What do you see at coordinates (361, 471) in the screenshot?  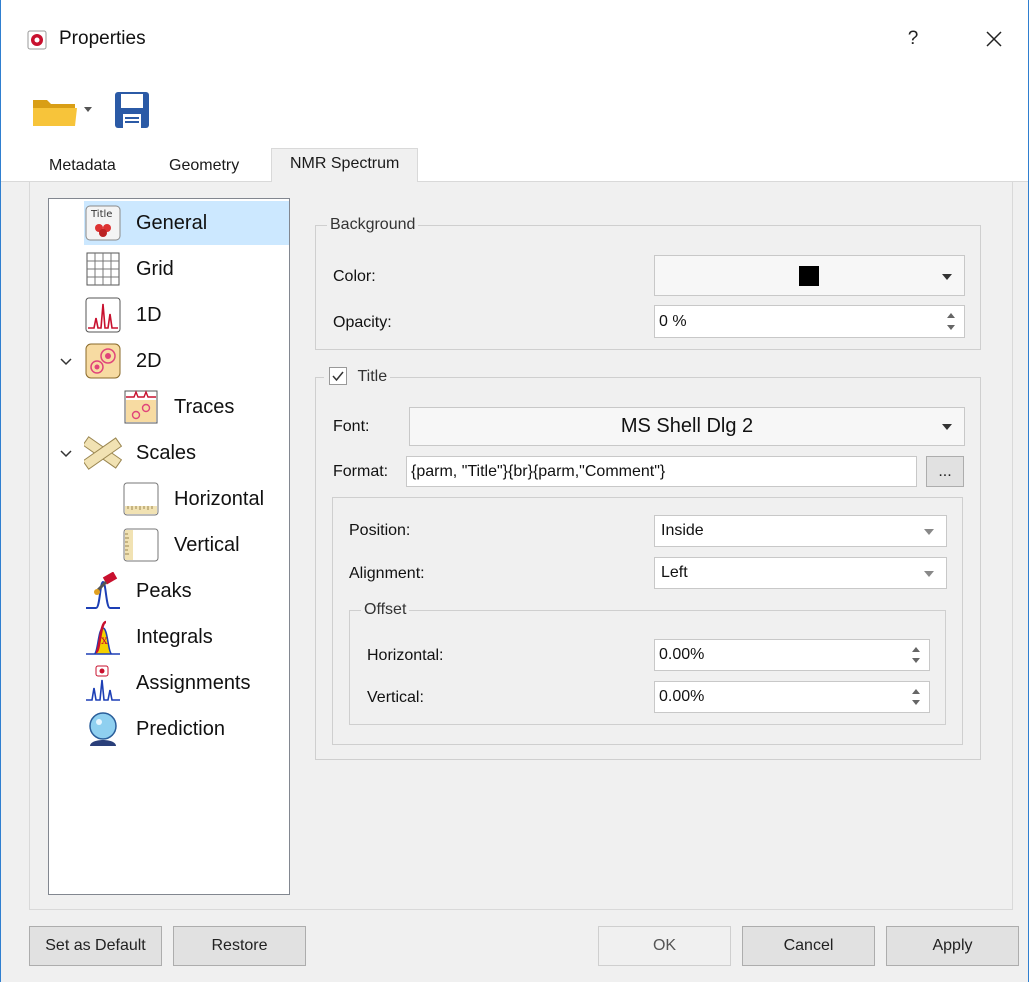 I see `format-label: Format:` at bounding box center [361, 471].